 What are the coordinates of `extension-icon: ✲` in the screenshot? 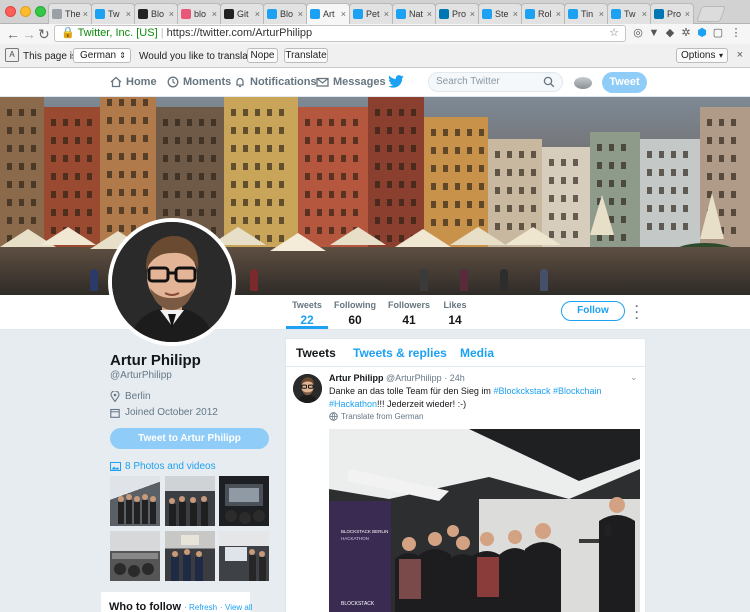 It's located at (686, 33).